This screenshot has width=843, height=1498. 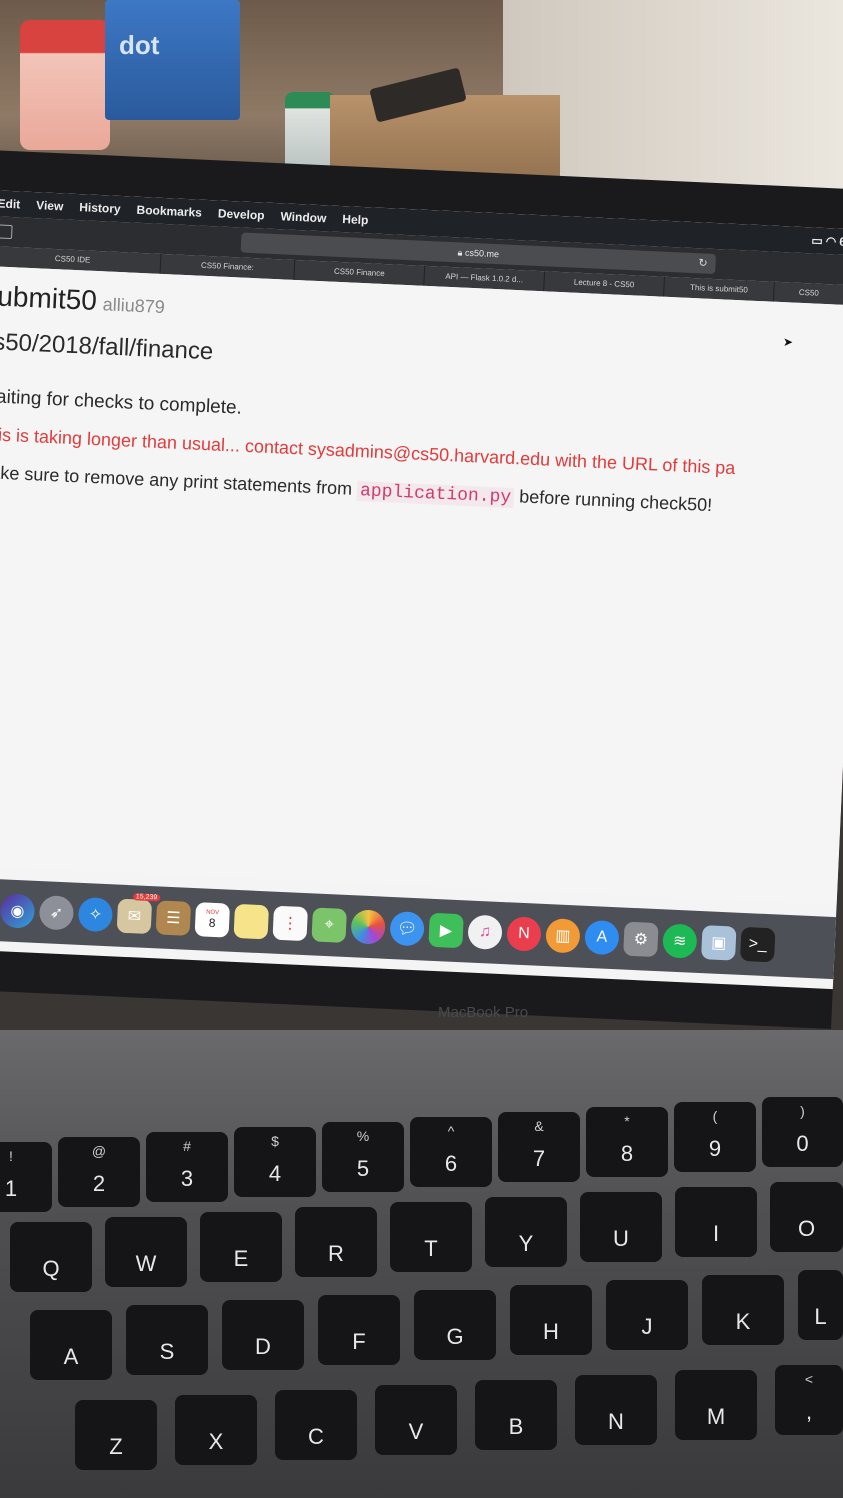 What do you see at coordinates (451, 1163) in the screenshot?
I see `key-label: 6` at bounding box center [451, 1163].